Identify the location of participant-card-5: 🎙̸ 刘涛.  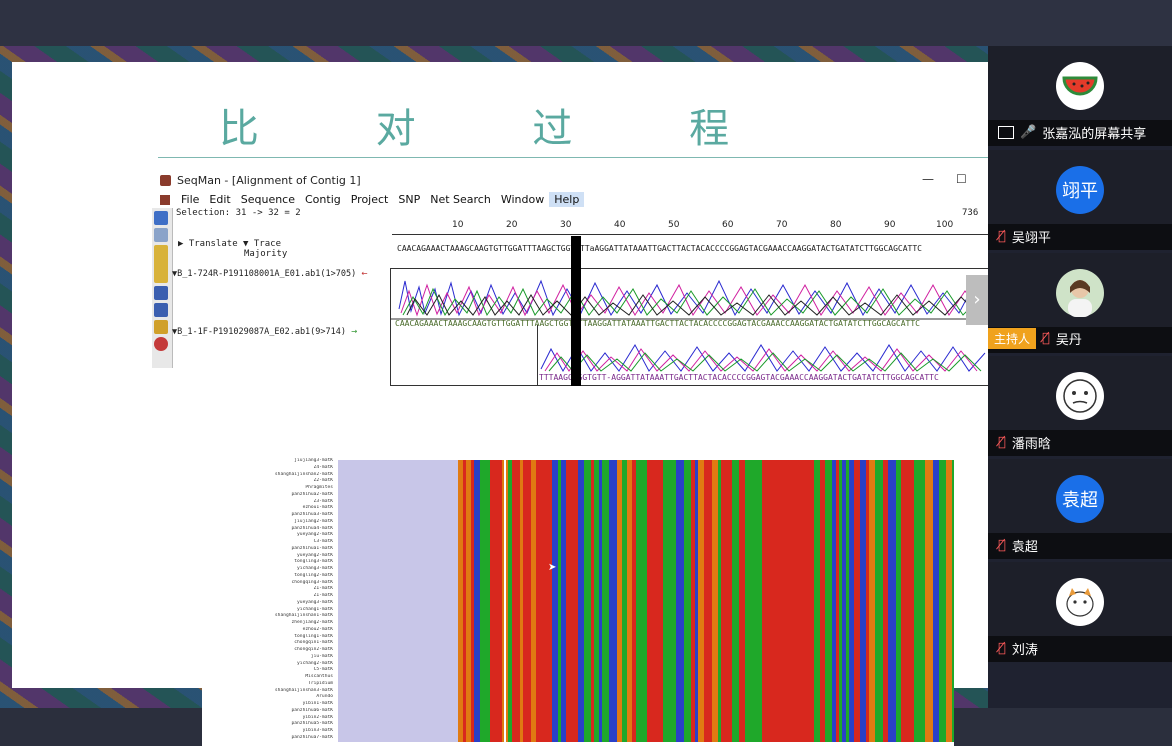
(1080, 612).